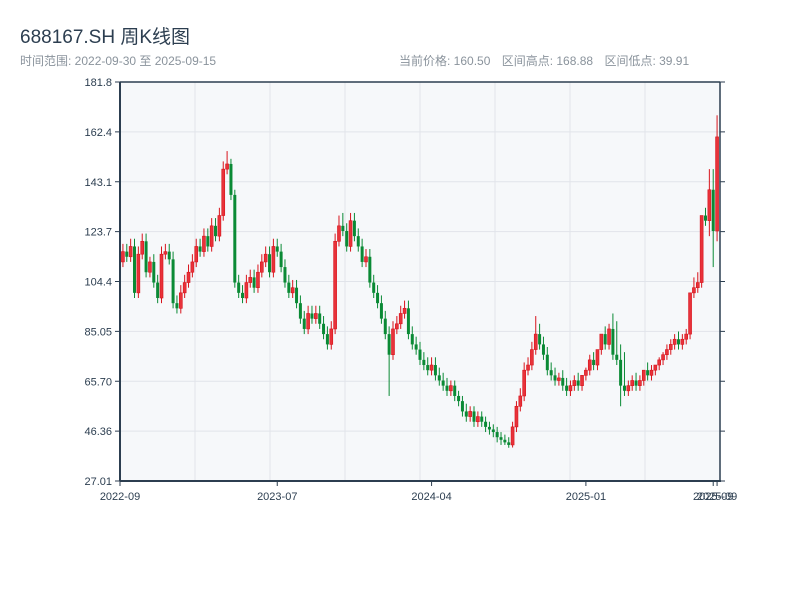 This screenshot has width=800, height=600. What do you see at coordinates (98, 332) in the screenshot?
I see `y-tick-label: 85.05` at bounding box center [98, 332].